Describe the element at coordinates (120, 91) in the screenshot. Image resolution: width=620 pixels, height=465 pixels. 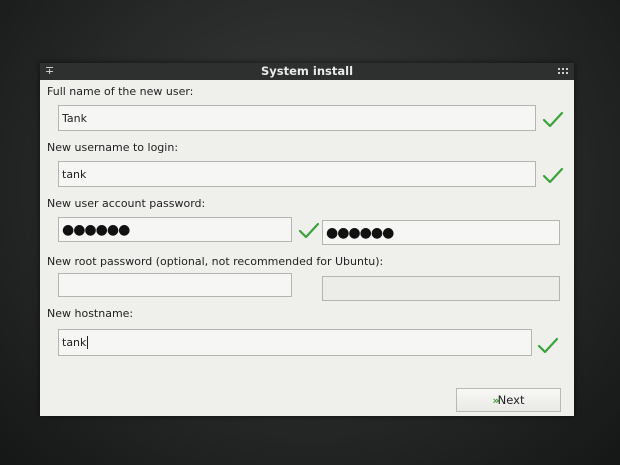
I see `fullname-label: Full name of the new user:` at that location.